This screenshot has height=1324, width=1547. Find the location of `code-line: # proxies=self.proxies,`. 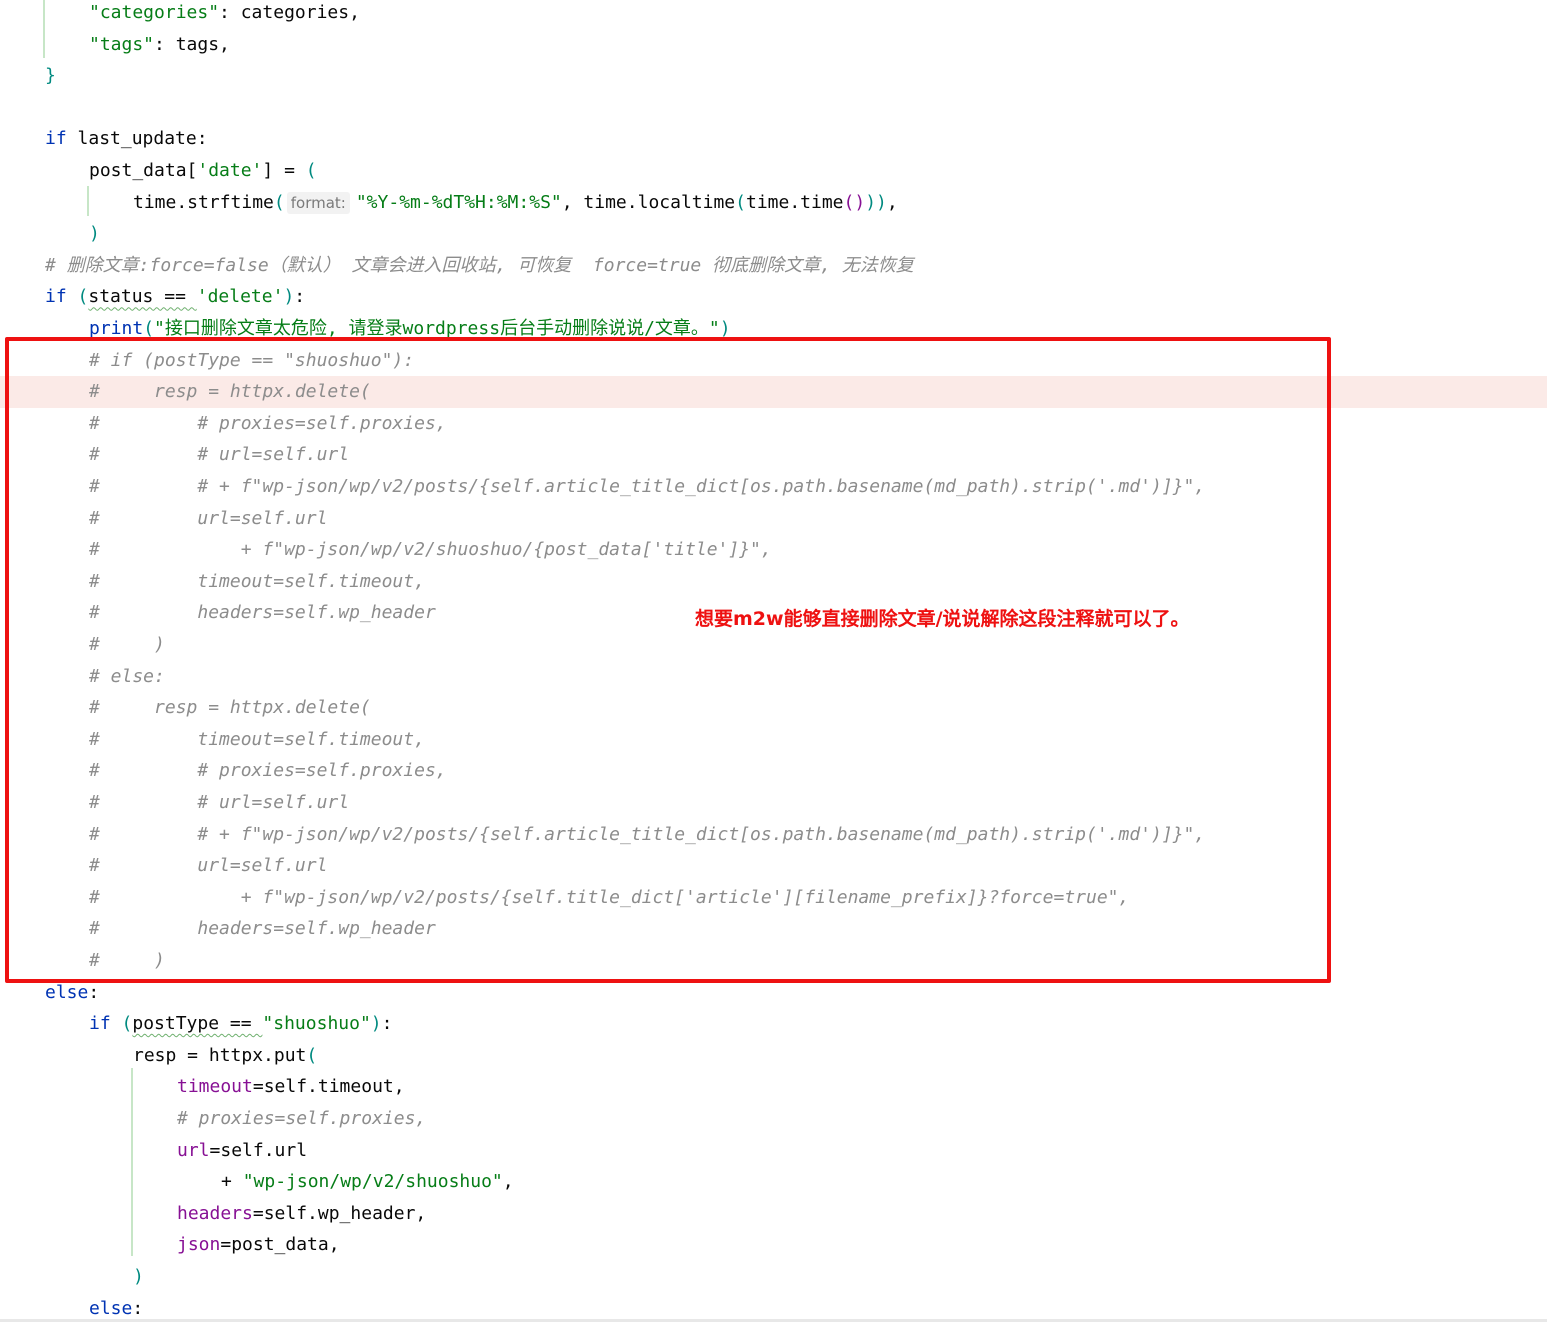

code-line: # proxies=self.proxies, is located at coordinates (773, 1119).